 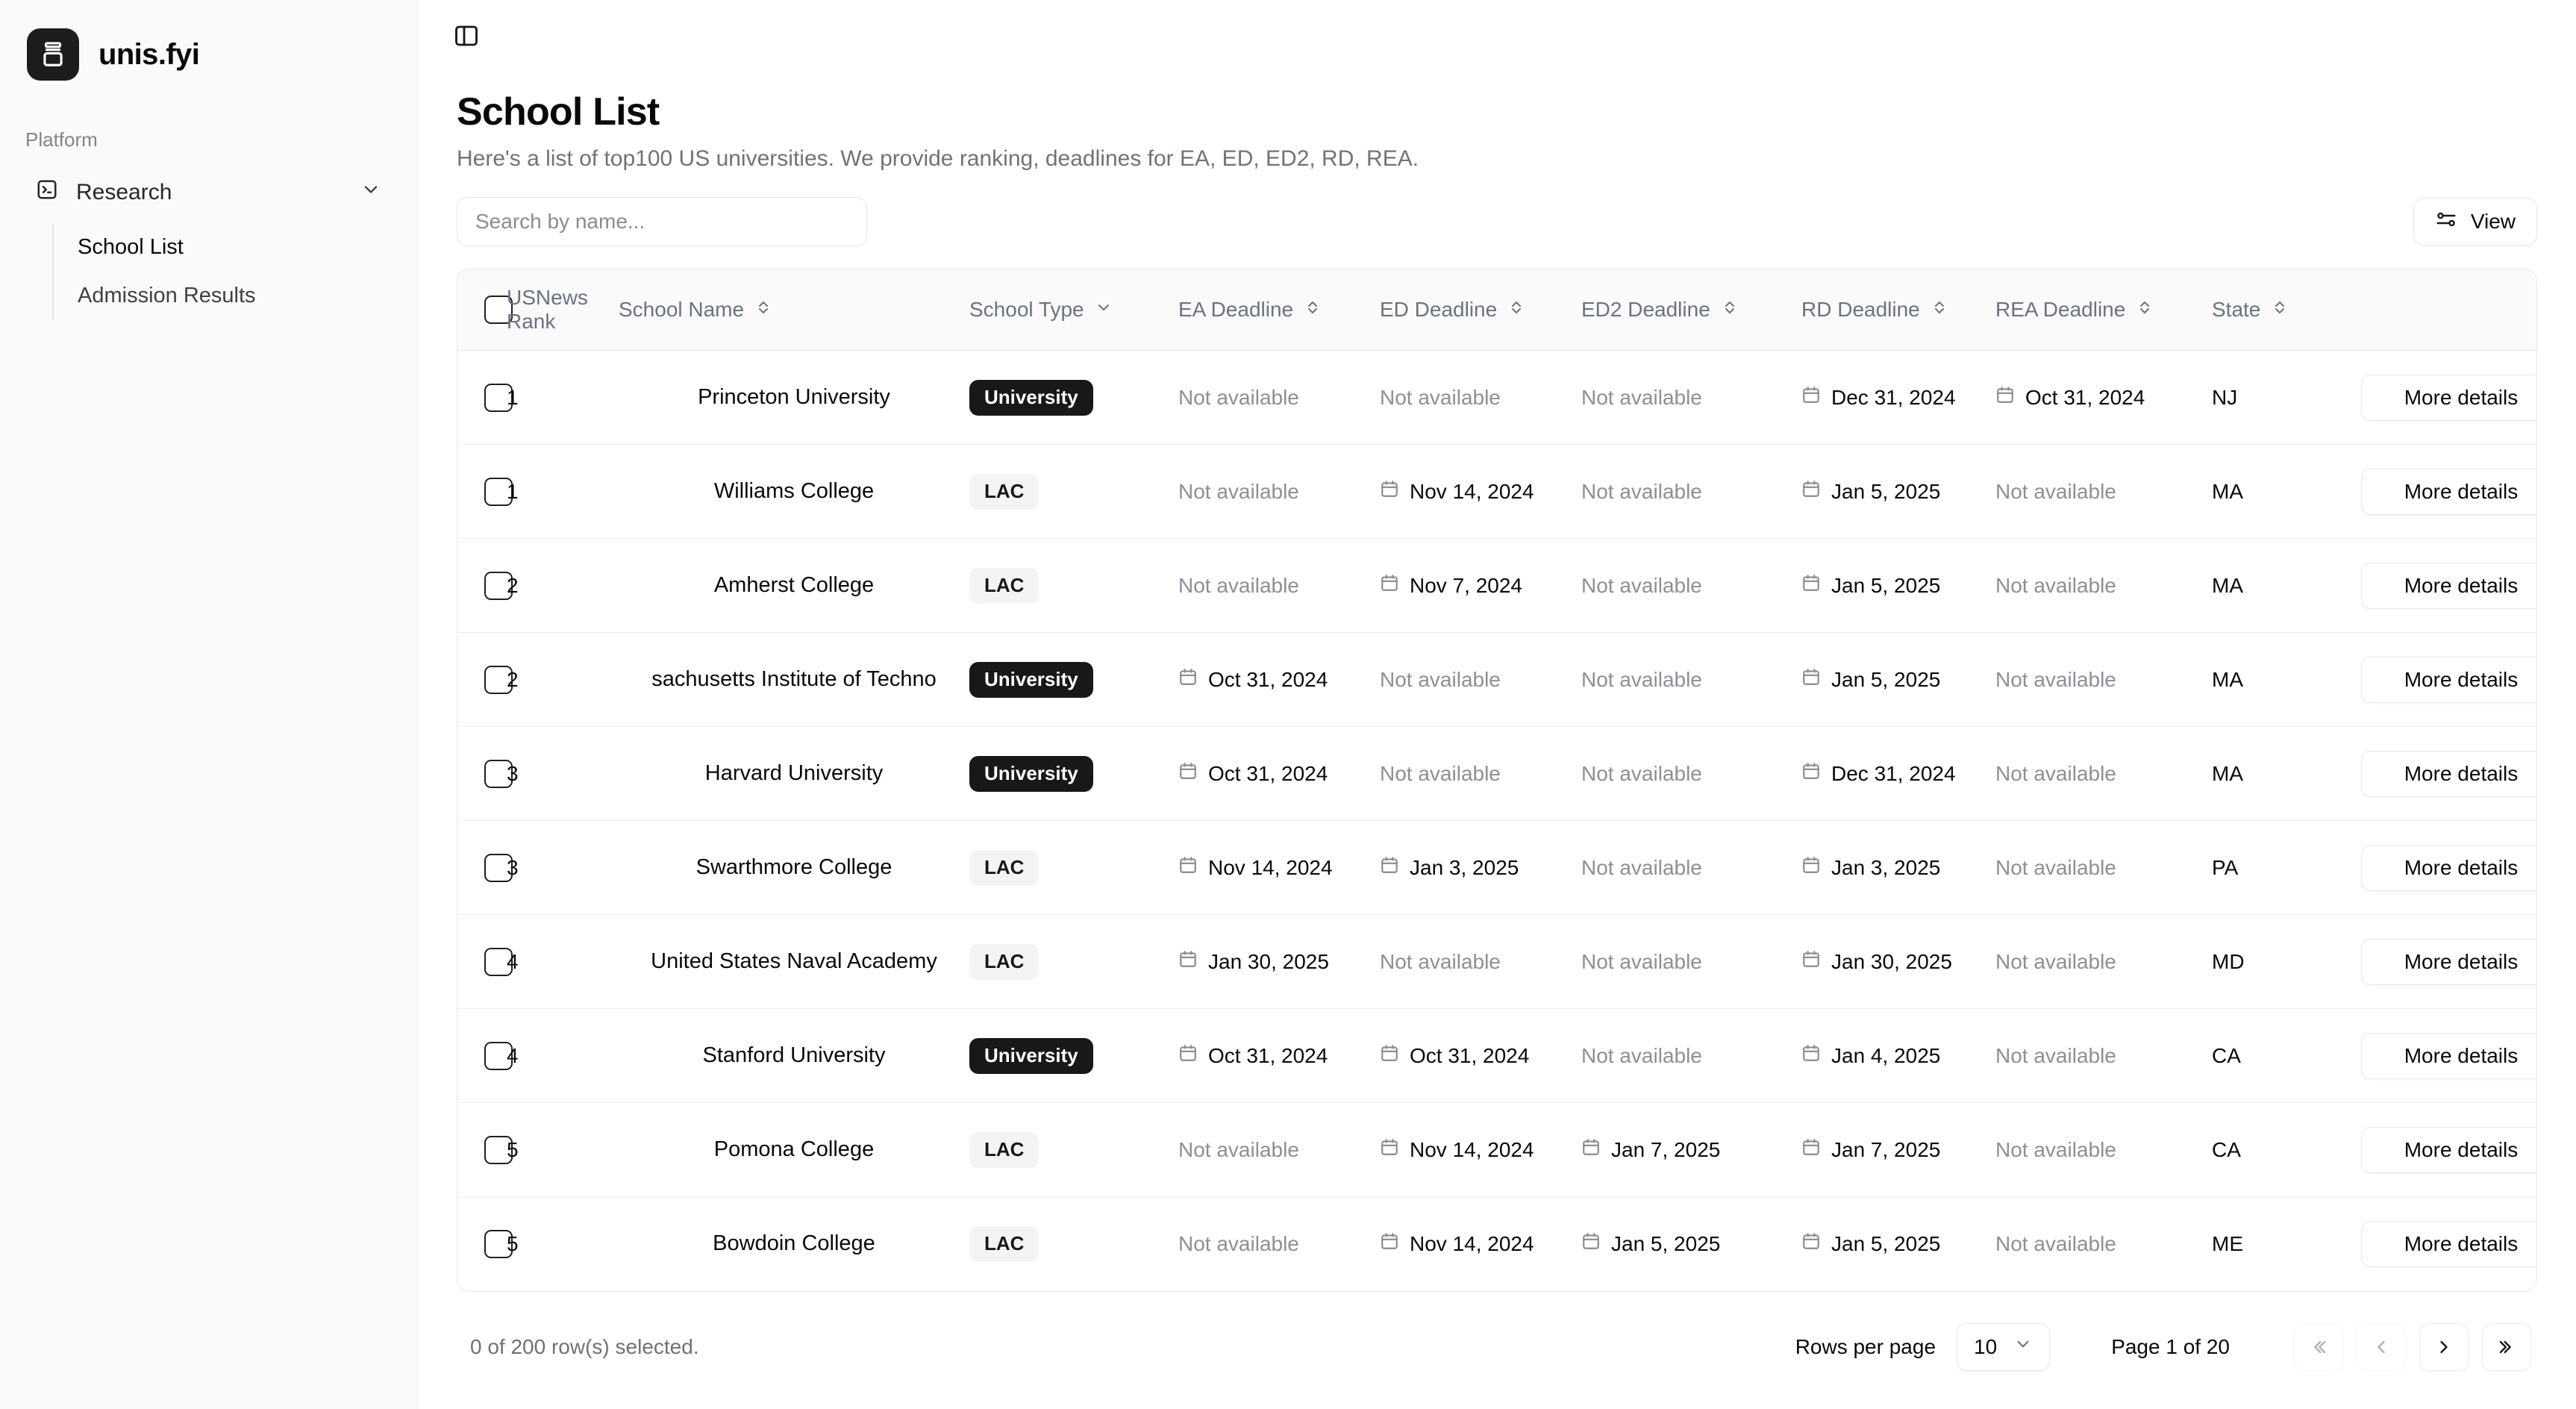 What do you see at coordinates (513, 1243) in the screenshot?
I see `usnews-rank-value: 5` at bounding box center [513, 1243].